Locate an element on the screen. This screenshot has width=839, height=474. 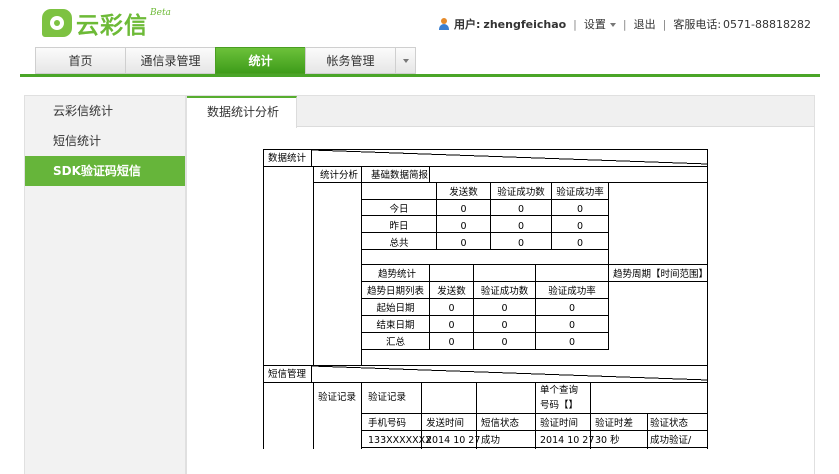
settings-menu: 设置 is located at coordinates (600, 24).